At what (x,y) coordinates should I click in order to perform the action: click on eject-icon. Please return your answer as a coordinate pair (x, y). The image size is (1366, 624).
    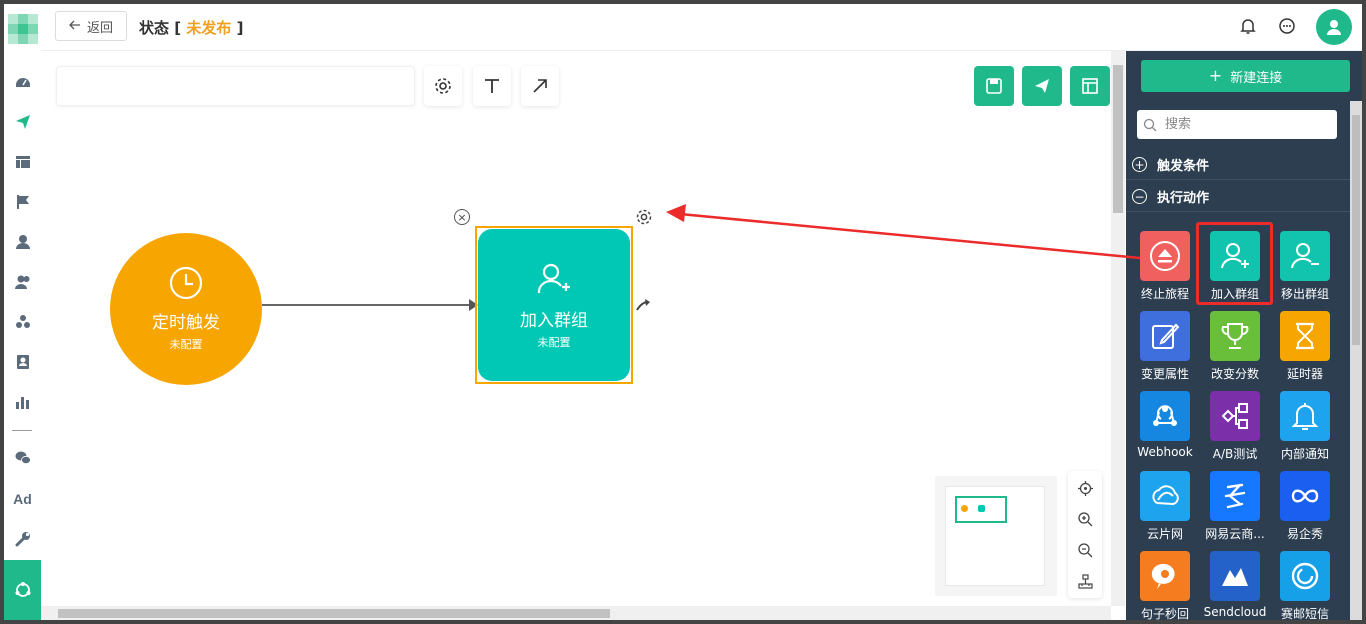
    Looking at the image, I should click on (1165, 256).